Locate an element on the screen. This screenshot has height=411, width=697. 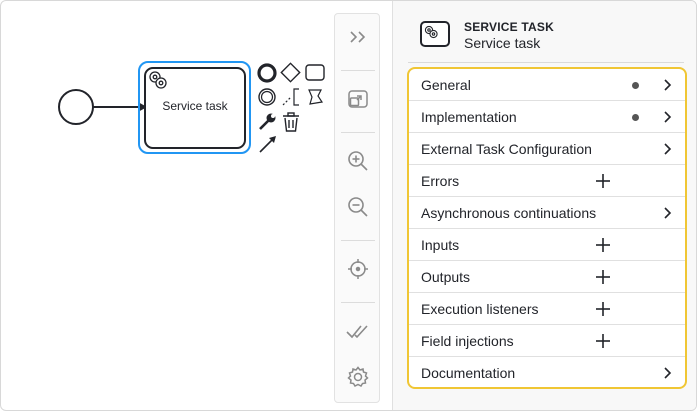
append-intermediate-event-icon is located at coordinates (267, 97).